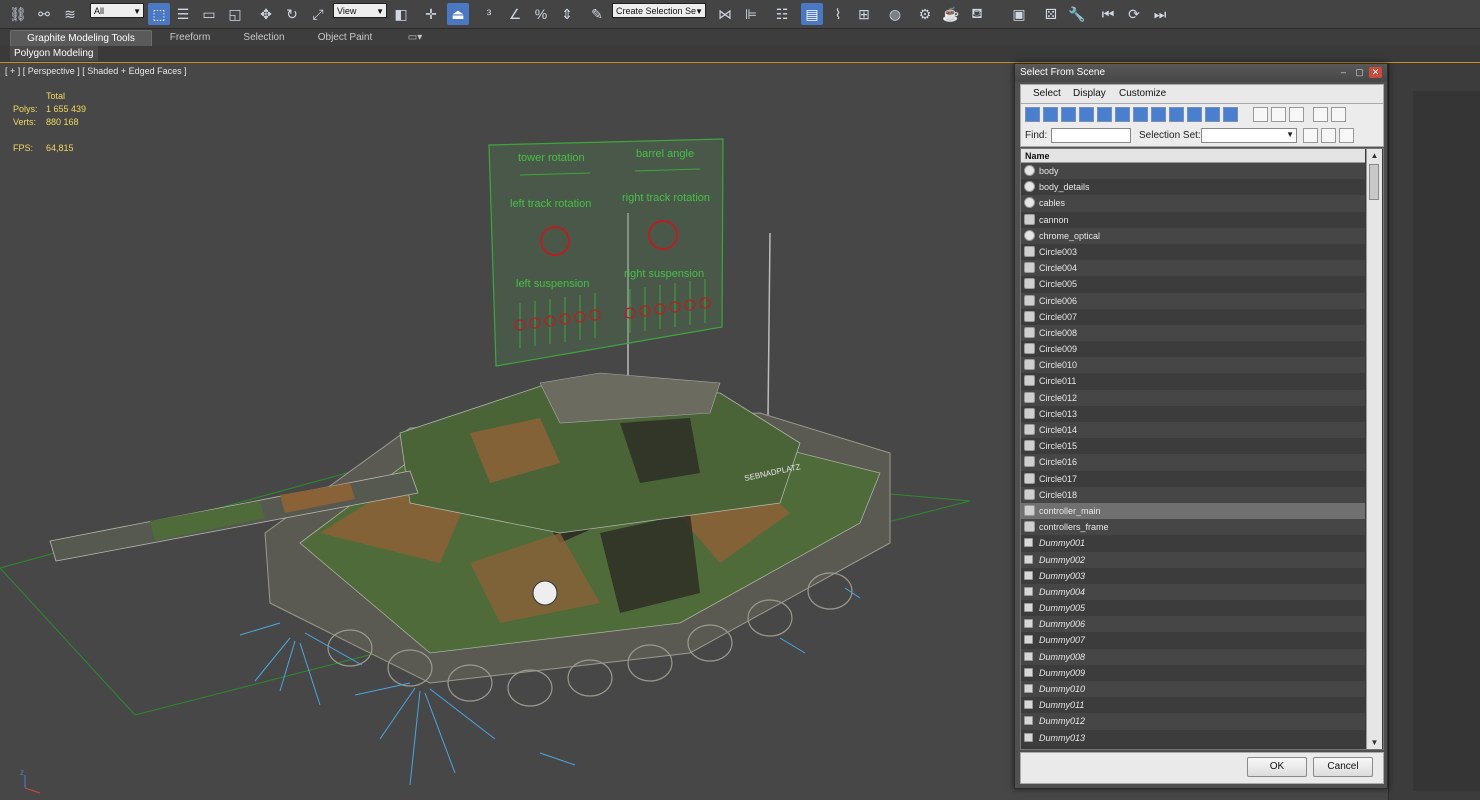  I want to click on maximize-icon: ▢, so click(1359, 72).